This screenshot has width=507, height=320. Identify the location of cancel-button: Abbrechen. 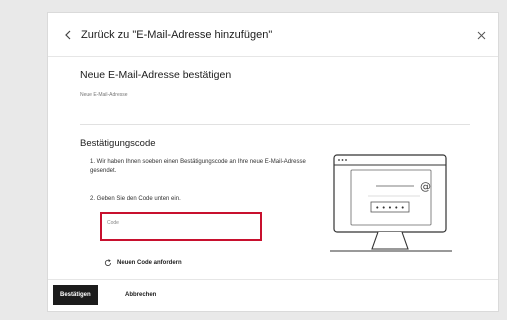
(140, 295).